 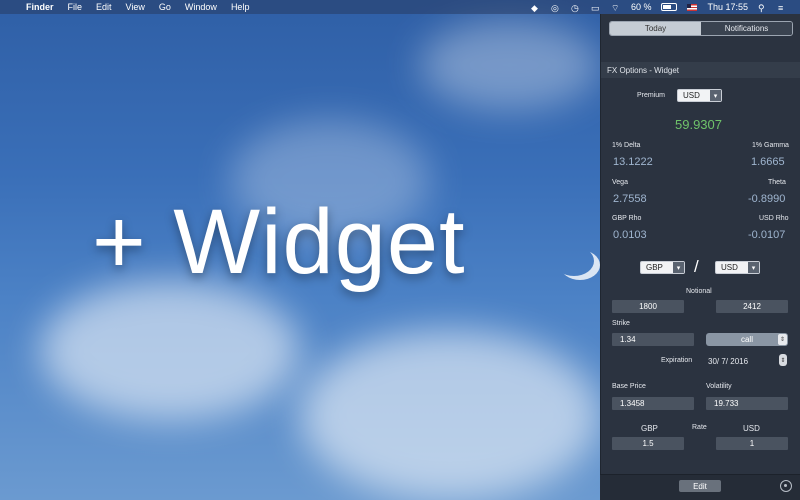 I want to click on usd-rate-input: 1, so click(x=752, y=443).